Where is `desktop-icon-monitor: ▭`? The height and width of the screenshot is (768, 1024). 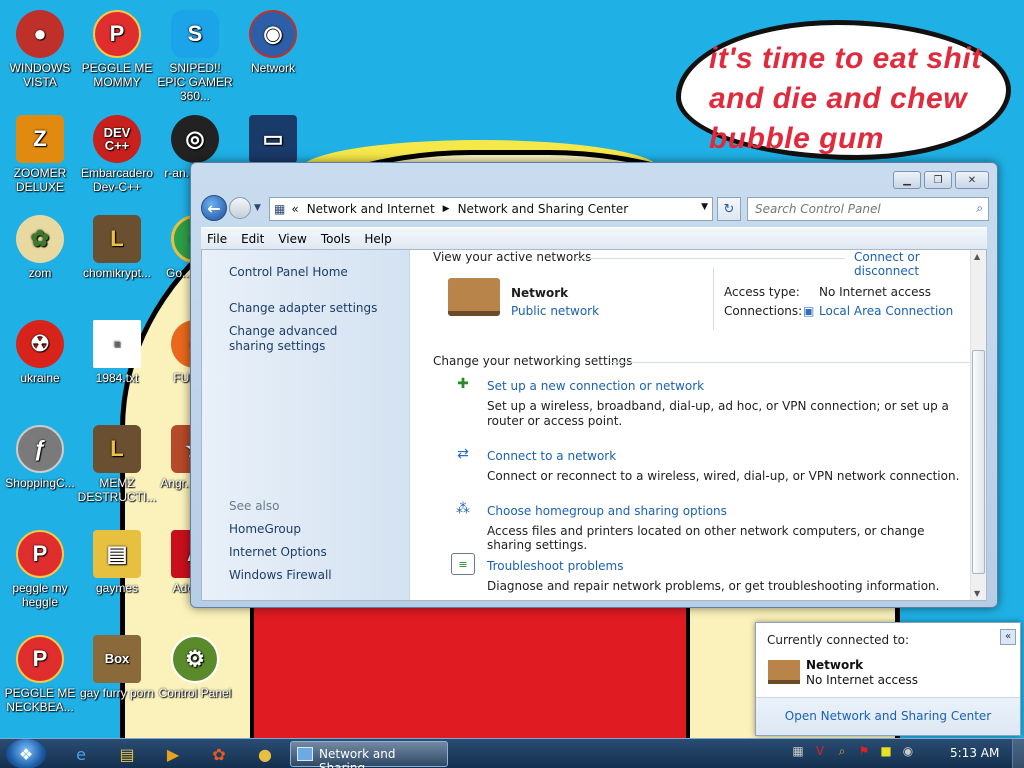 desktop-icon-monitor: ▭ is located at coordinates (273, 140).